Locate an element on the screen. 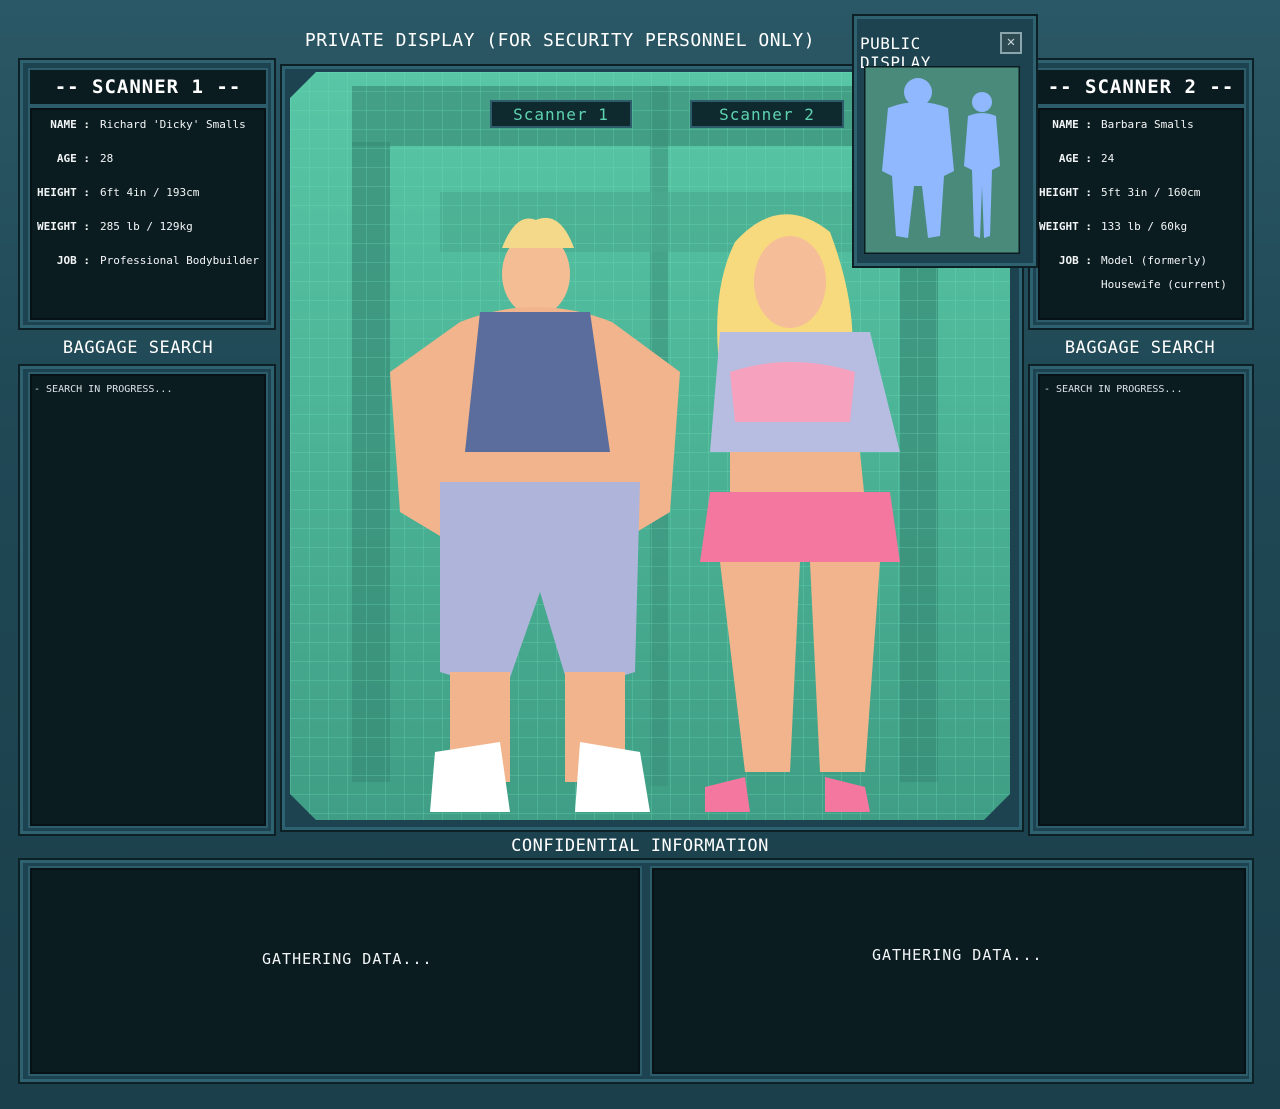 Image resolution: width=1280 pixels, height=1109 pixels. confidential-title: CONFIDENTIAL INFORMATION is located at coordinates (640, 846).